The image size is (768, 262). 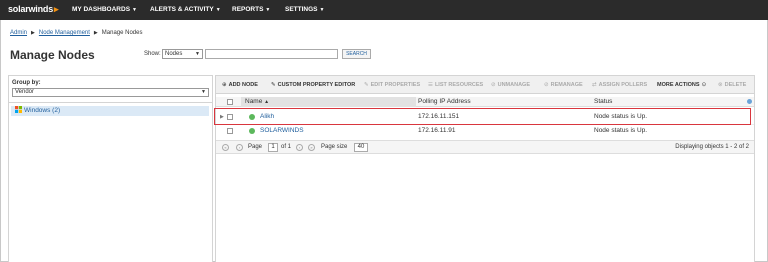 What do you see at coordinates (430, 85) in the screenshot?
I see `list-icon: ☰` at bounding box center [430, 85].